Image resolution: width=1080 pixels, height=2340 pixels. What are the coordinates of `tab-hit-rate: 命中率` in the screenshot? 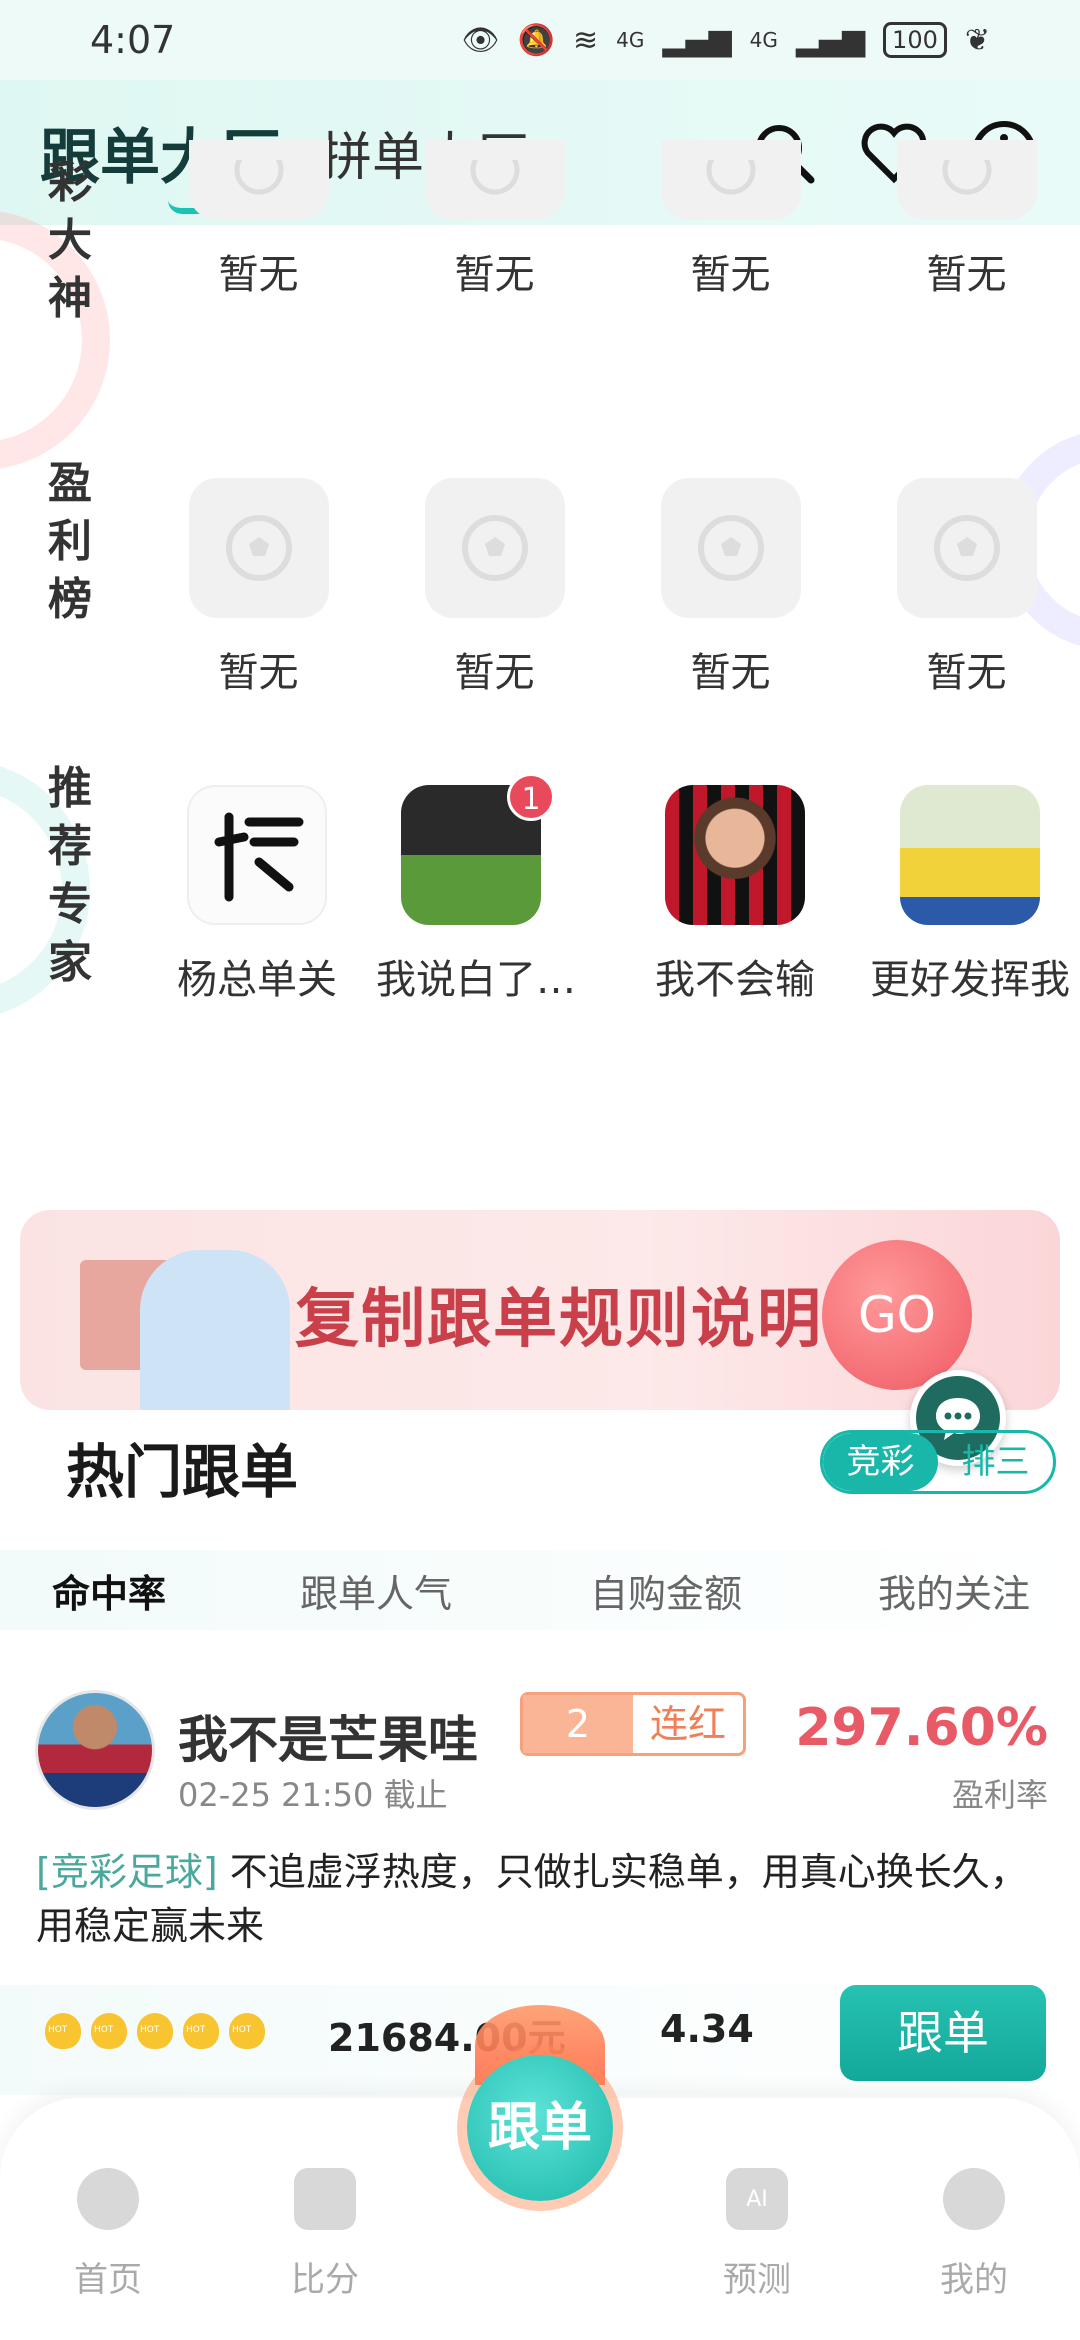 It's located at (109, 1590).